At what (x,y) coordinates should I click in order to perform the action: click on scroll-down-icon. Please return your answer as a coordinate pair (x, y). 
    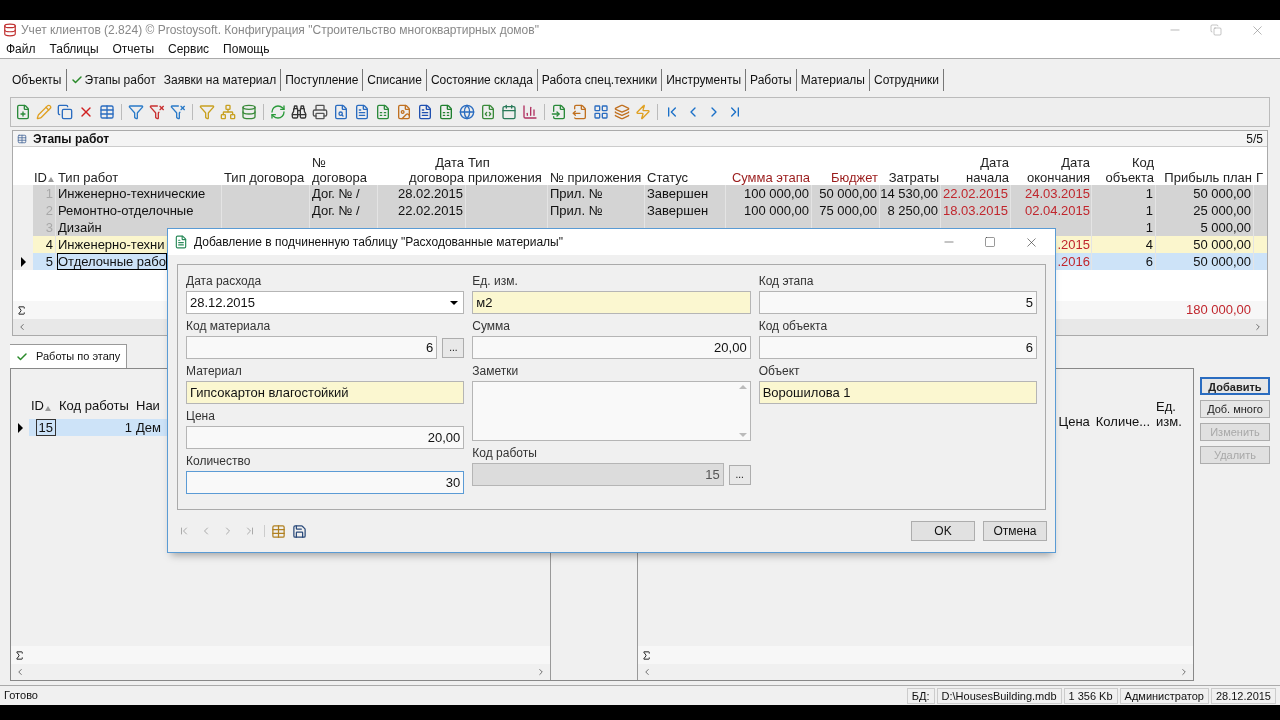
    Looking at the image, I should click on (742, 435).